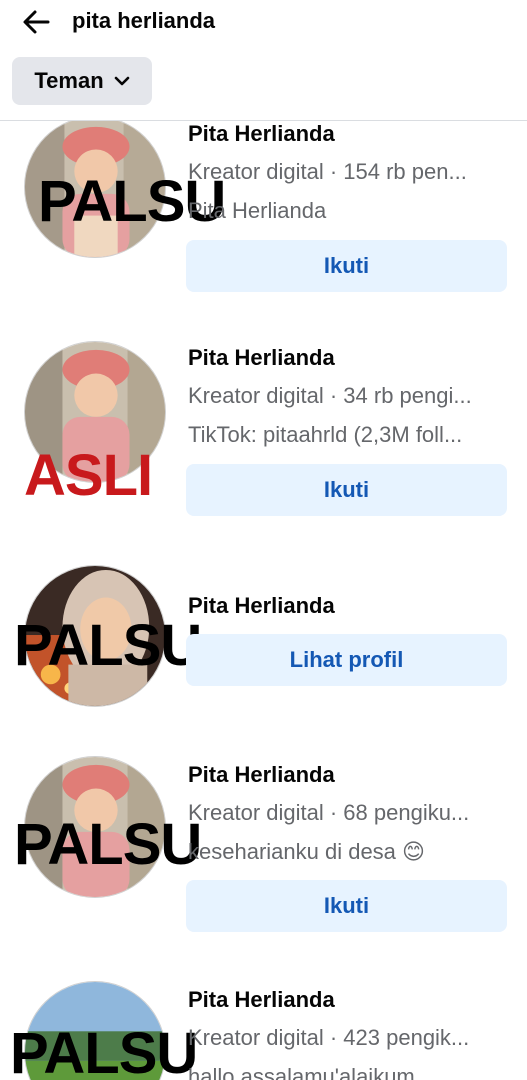 The width and height of the screenshot is (527, 1080). What do you see at coordinates (69, 80) in the screenshot?
I see `filter-label: Teman` at bounding box center [69, 80].